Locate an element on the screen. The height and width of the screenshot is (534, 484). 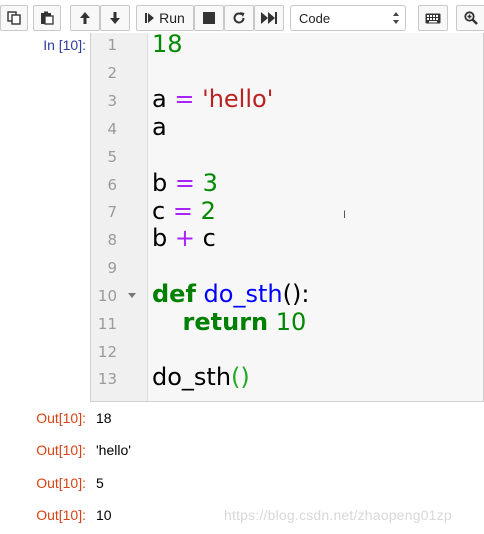
zoom-button is located at coordinates (470, 18).